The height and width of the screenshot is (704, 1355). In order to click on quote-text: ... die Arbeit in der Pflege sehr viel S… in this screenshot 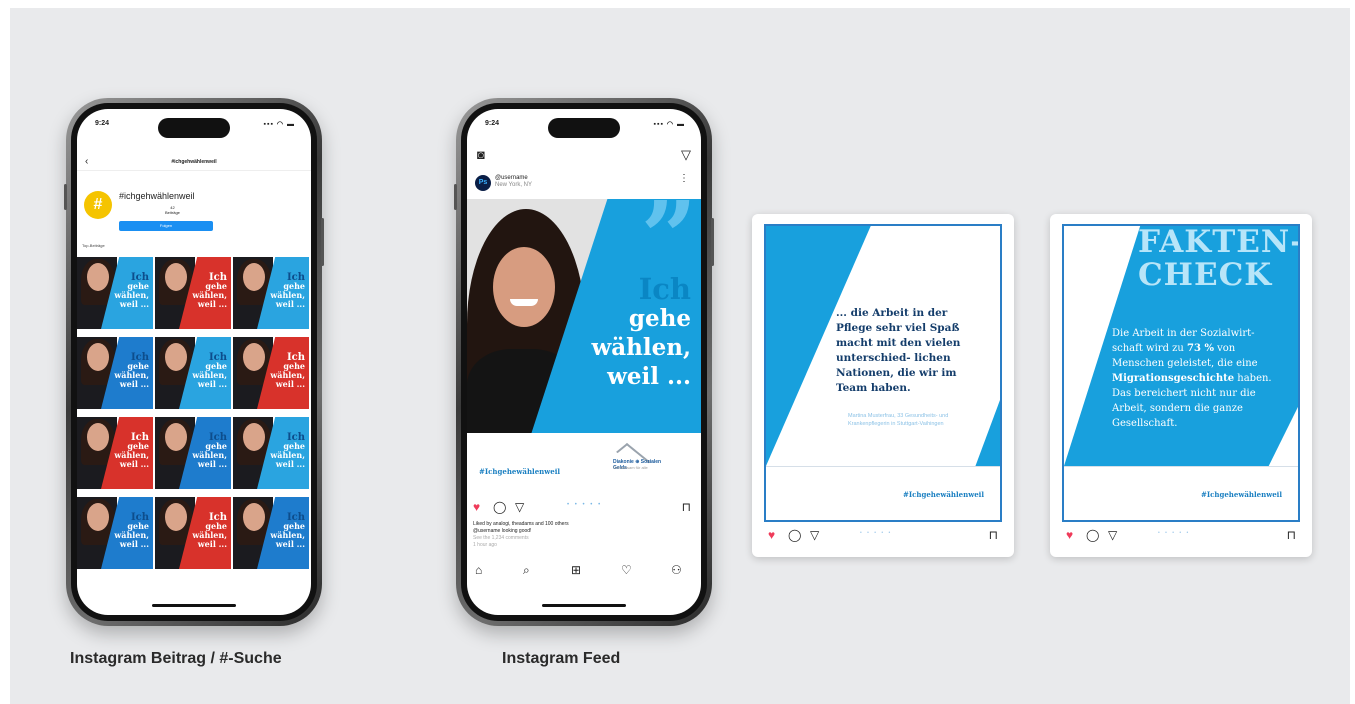, I will do `click(898, 350)`.